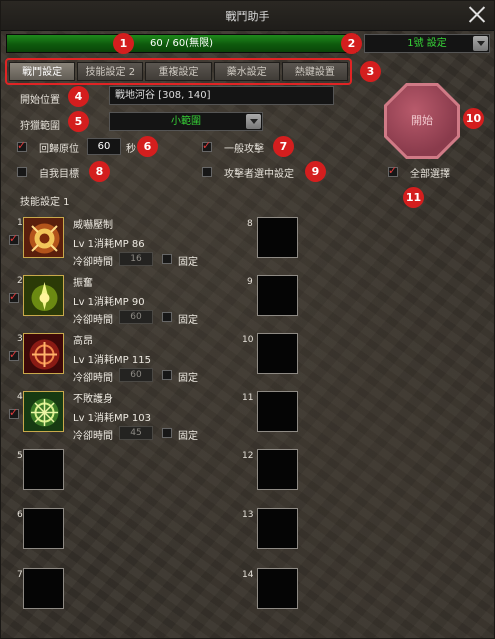  What do you see at coordinates (250, 224) in the screenshot?
I see `slot-number: 8` at bounding box center [250, 224].